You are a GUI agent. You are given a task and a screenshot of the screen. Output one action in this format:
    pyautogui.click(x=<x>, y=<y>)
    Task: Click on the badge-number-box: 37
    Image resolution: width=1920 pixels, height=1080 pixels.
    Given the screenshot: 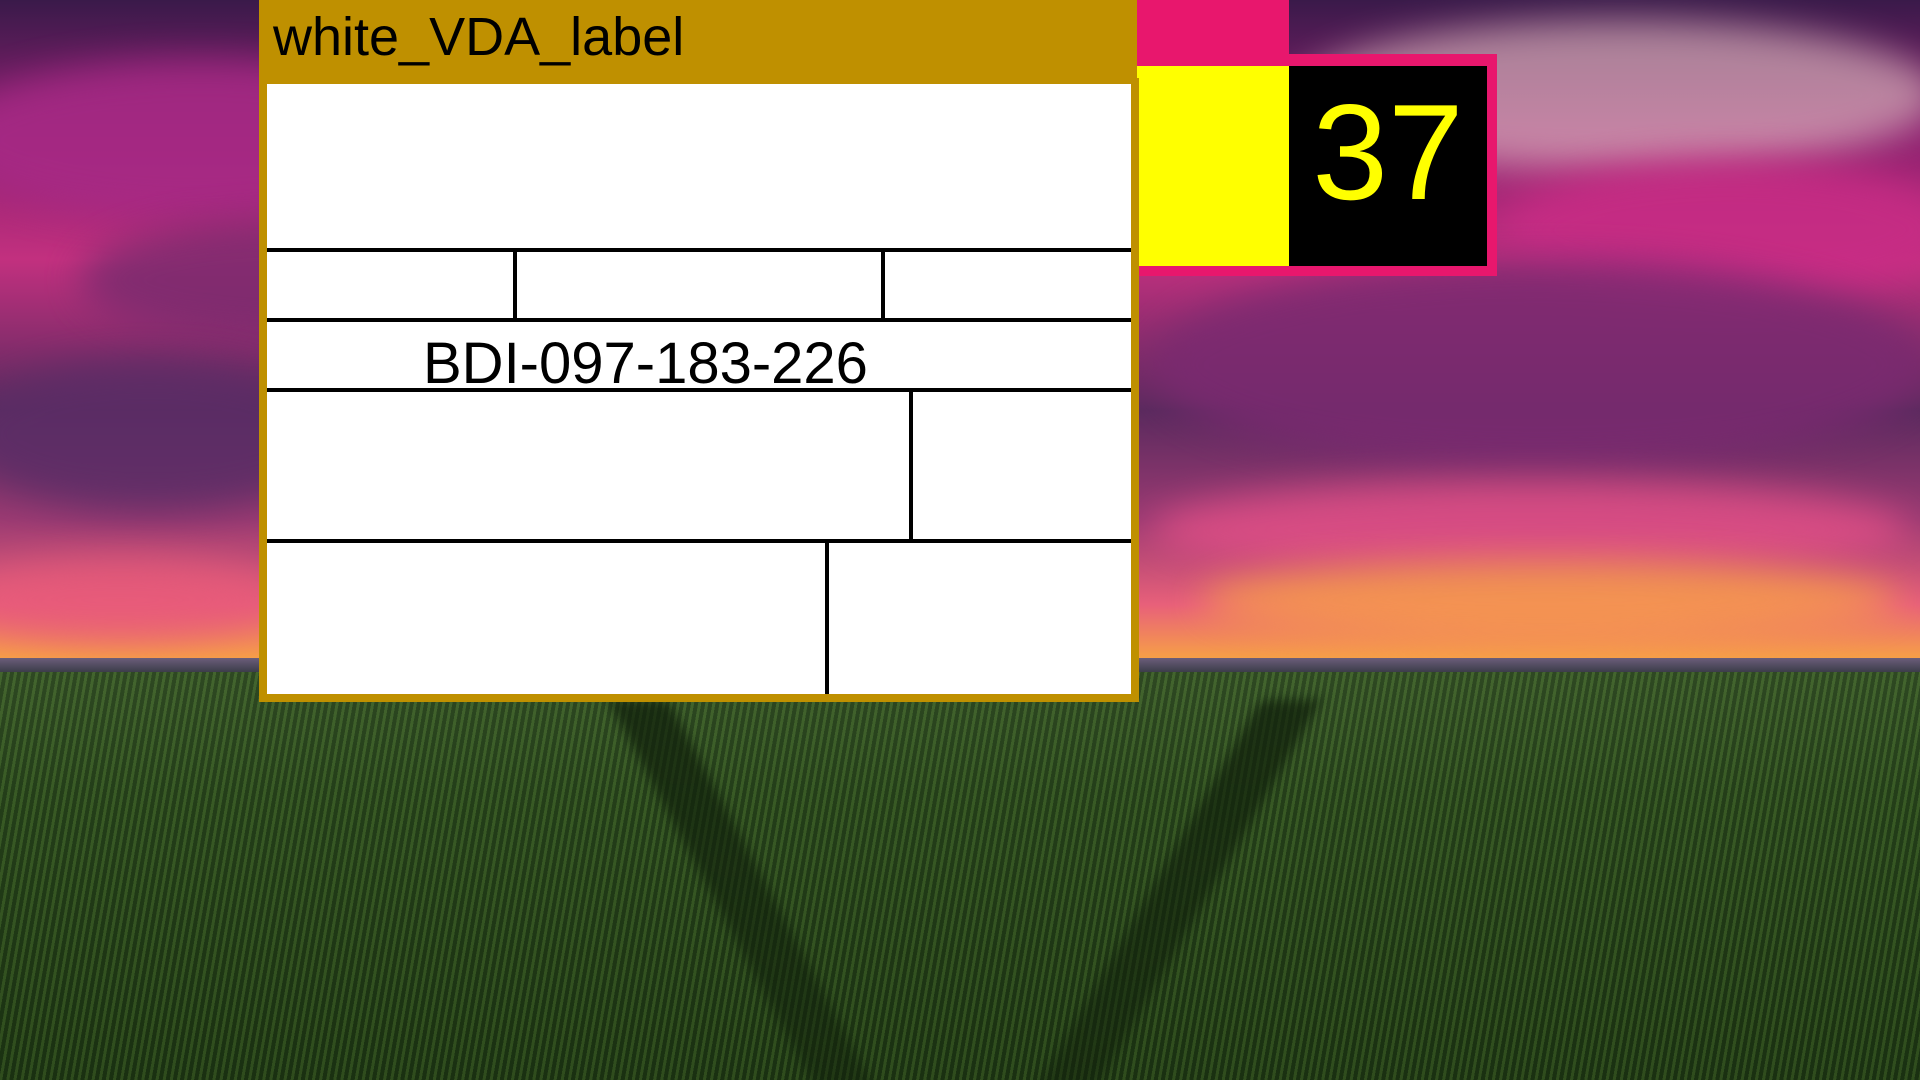 What is the action you would take?
    pyautogui.click(x=1388, y=166)
    